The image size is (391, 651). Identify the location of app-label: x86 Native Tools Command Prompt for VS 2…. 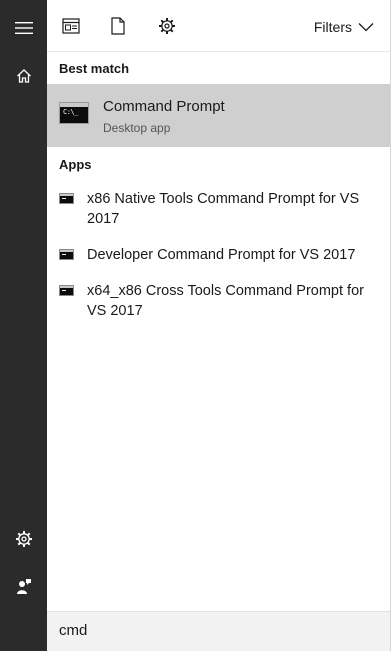
(223, 209).